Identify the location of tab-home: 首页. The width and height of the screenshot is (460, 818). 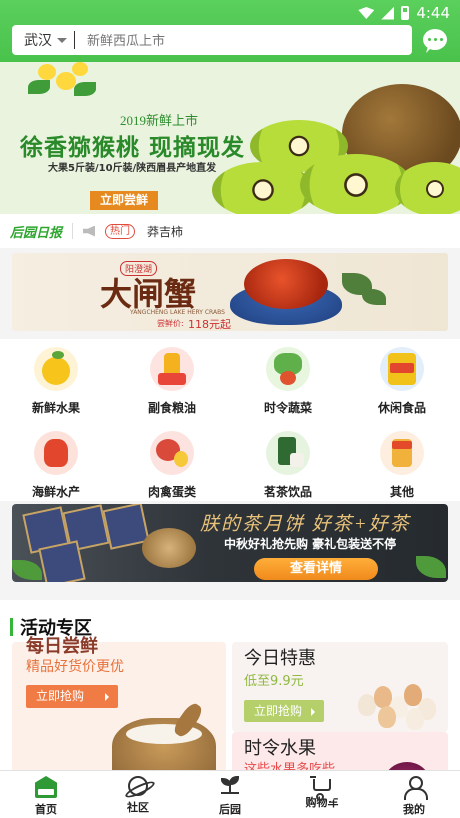
(46, 794).